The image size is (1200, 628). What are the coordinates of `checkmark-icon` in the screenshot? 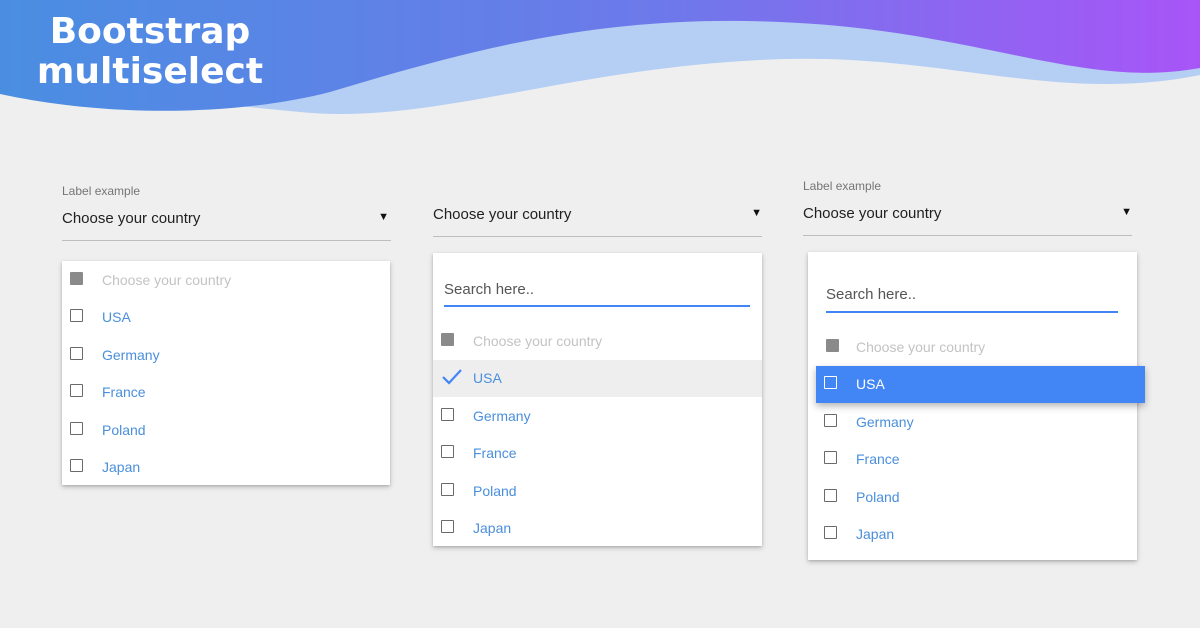 It's located at (452, 377).